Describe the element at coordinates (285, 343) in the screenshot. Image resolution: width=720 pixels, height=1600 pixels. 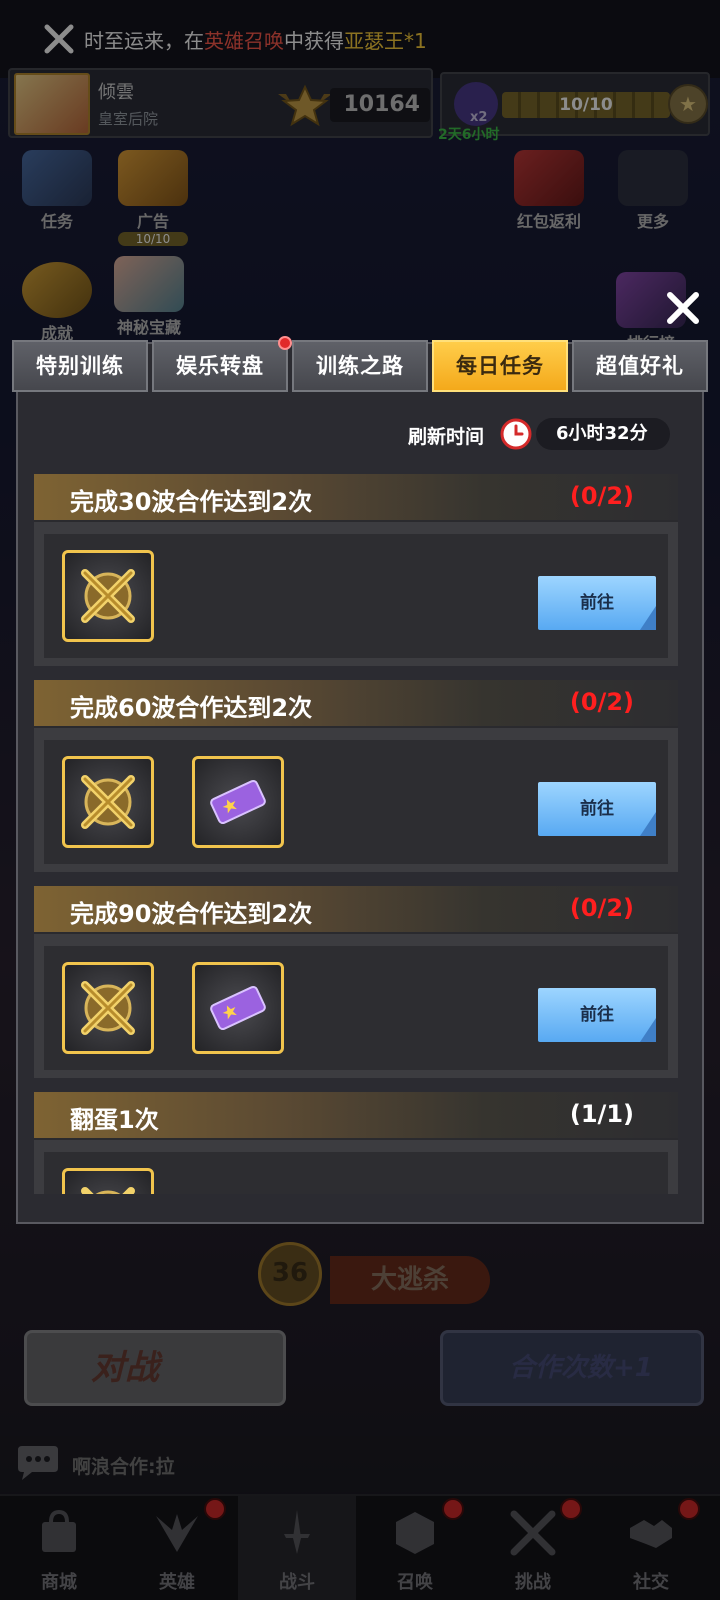
I see `notification-dot` at that location.